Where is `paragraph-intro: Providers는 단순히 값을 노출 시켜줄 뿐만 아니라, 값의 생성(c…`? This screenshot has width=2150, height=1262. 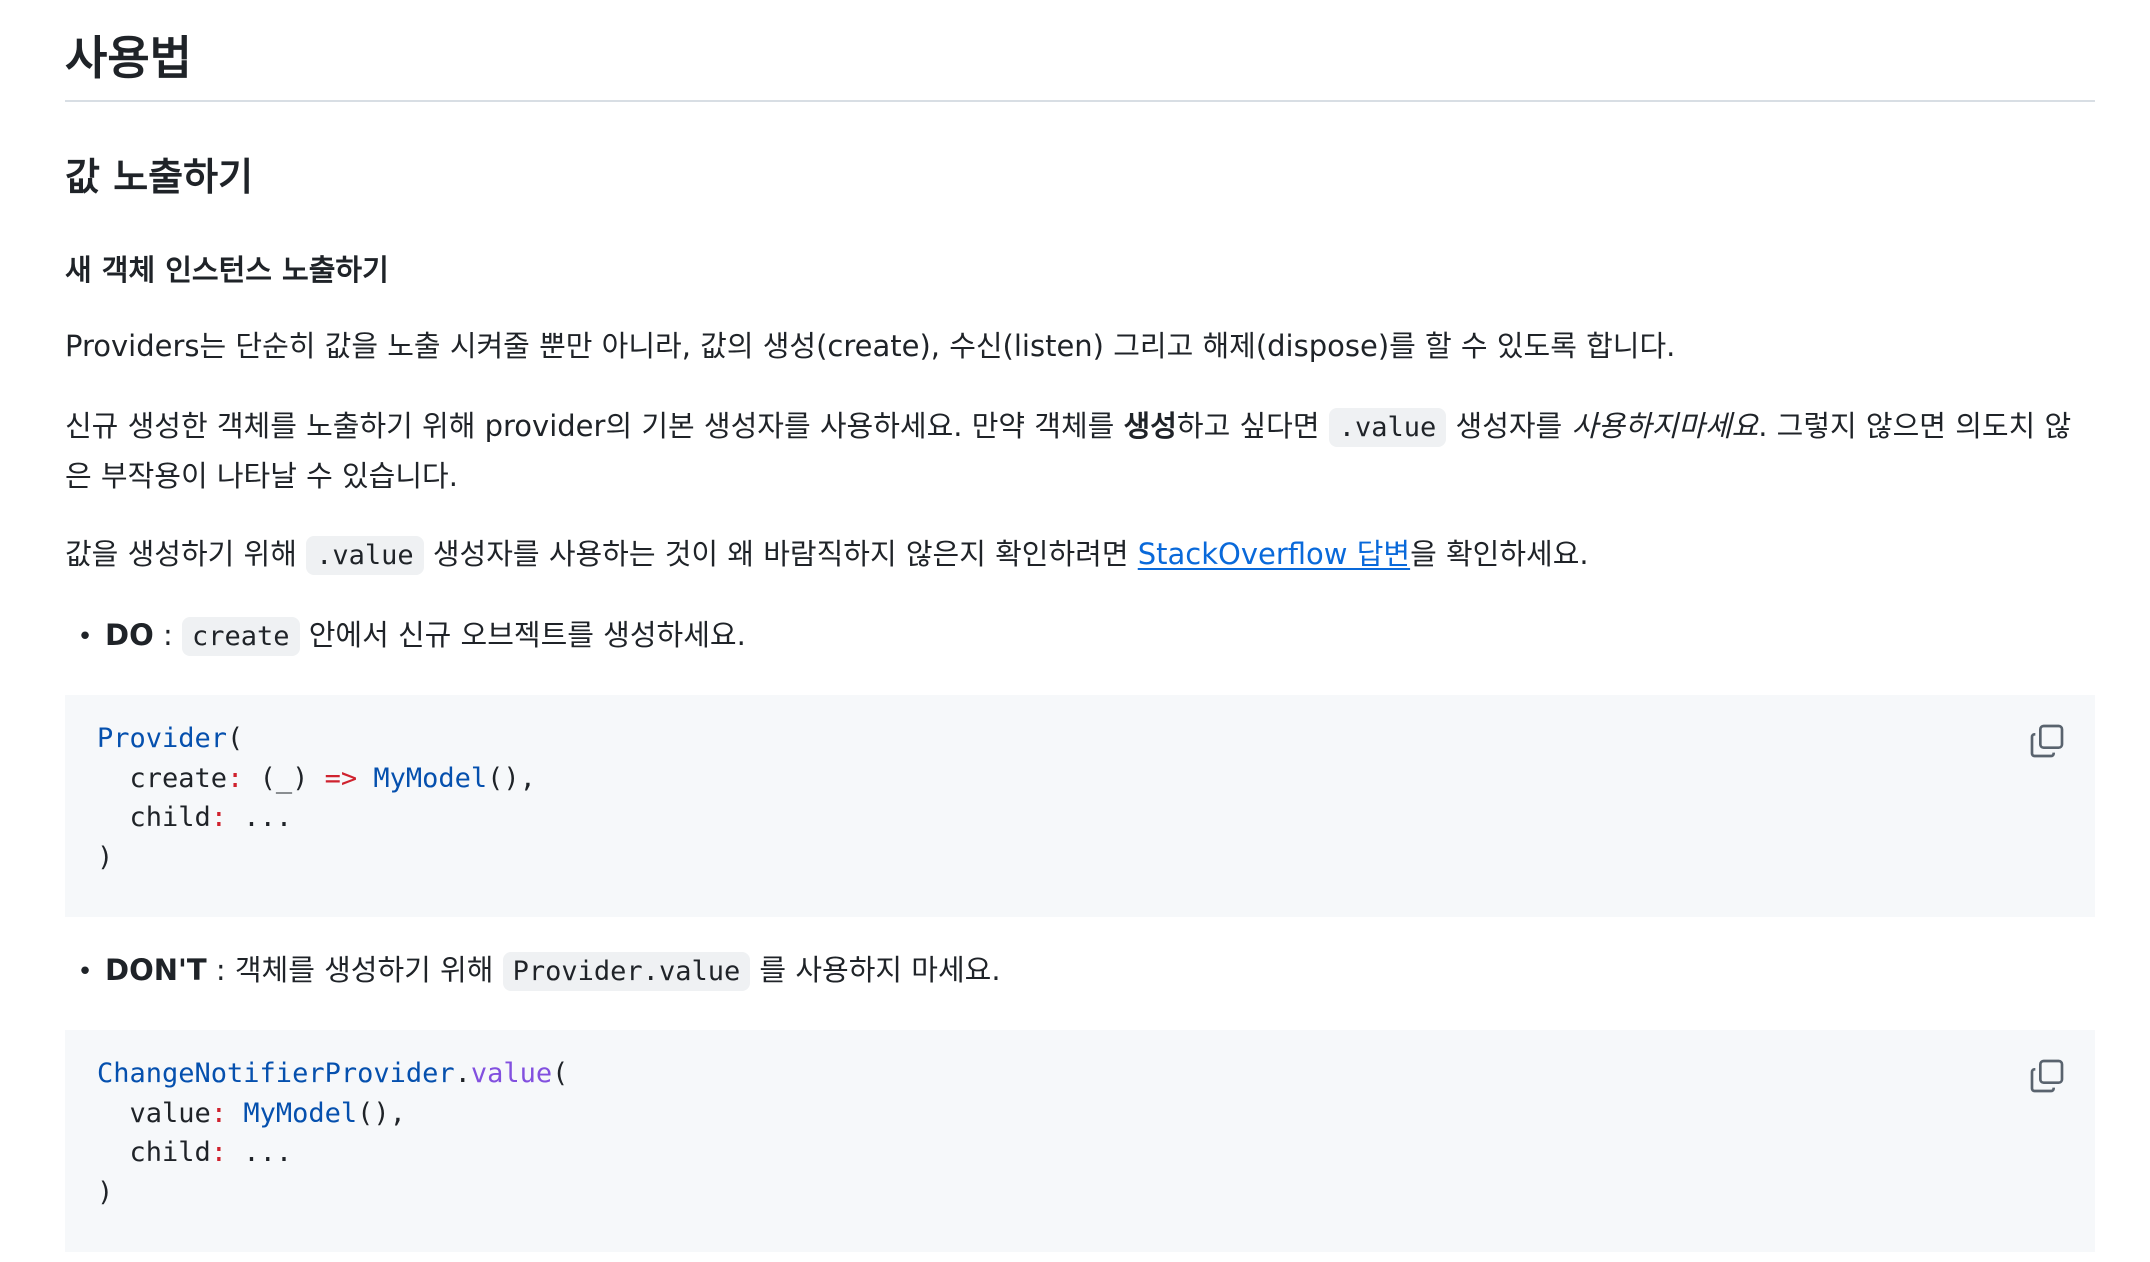 paragraph-intro: Providers는 단순히 값을 노출 시켜줄 뿐만 아니라, 값의 생성(c… is located at coordinates (870, 346).